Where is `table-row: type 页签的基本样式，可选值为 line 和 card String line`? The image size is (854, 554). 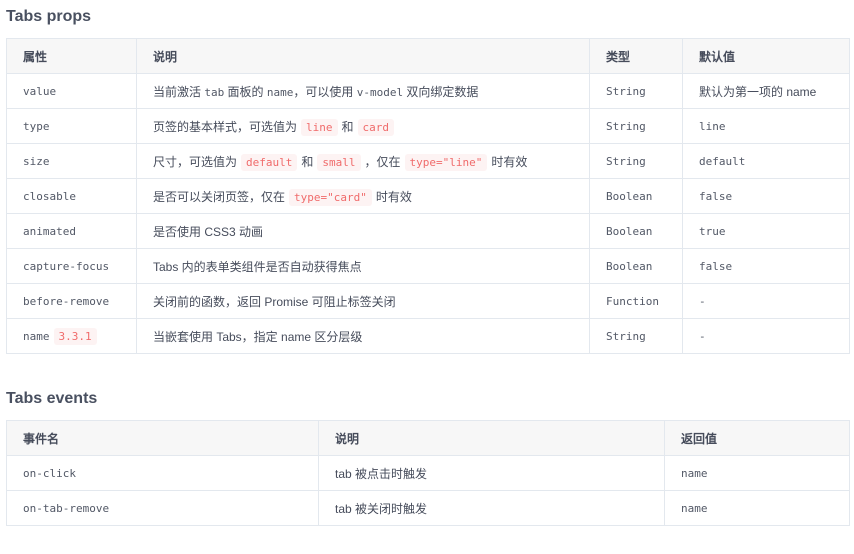
table-row: type 页签的基本样式，可选值为 line 和 card String line is located at coordinates (428, 126).